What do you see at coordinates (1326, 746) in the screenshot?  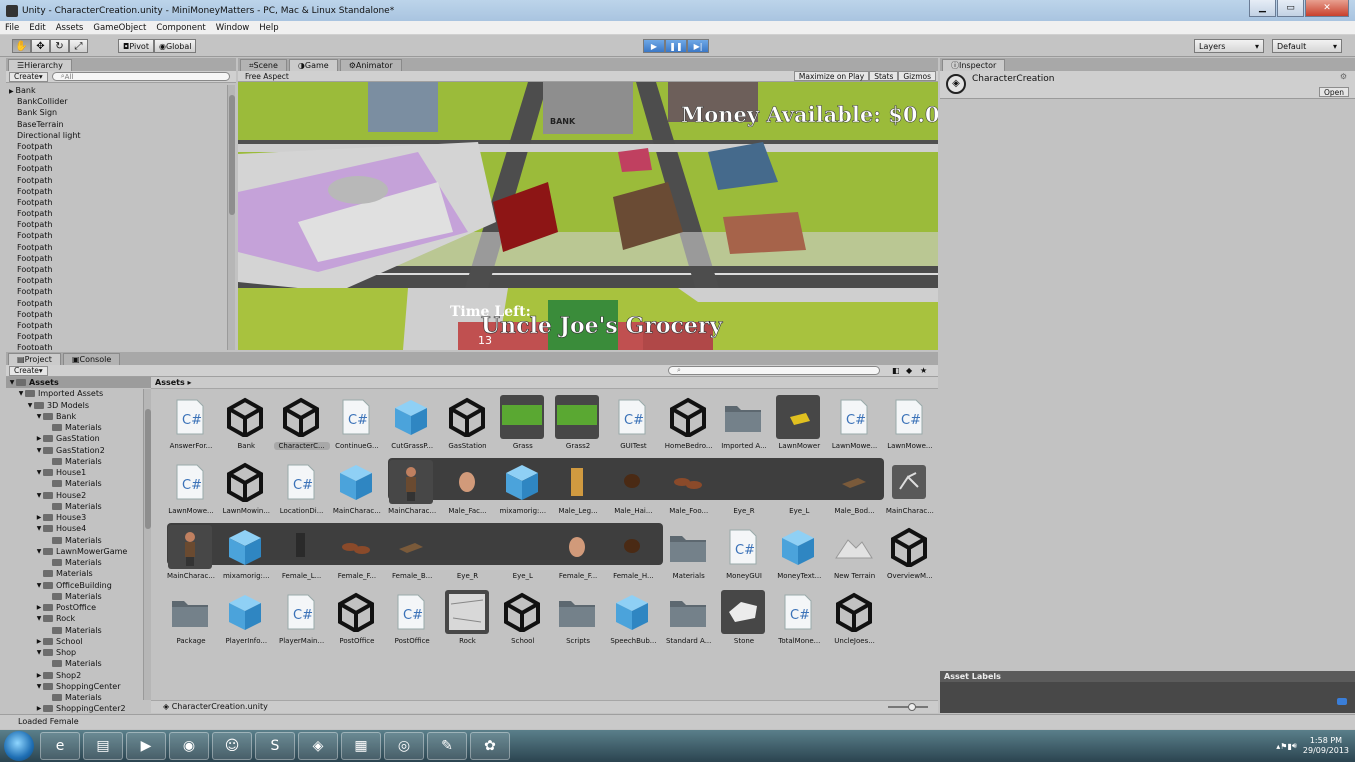 I see `clock: 1:58 PM 29/09/2013` at bounding box center [1326, 746].